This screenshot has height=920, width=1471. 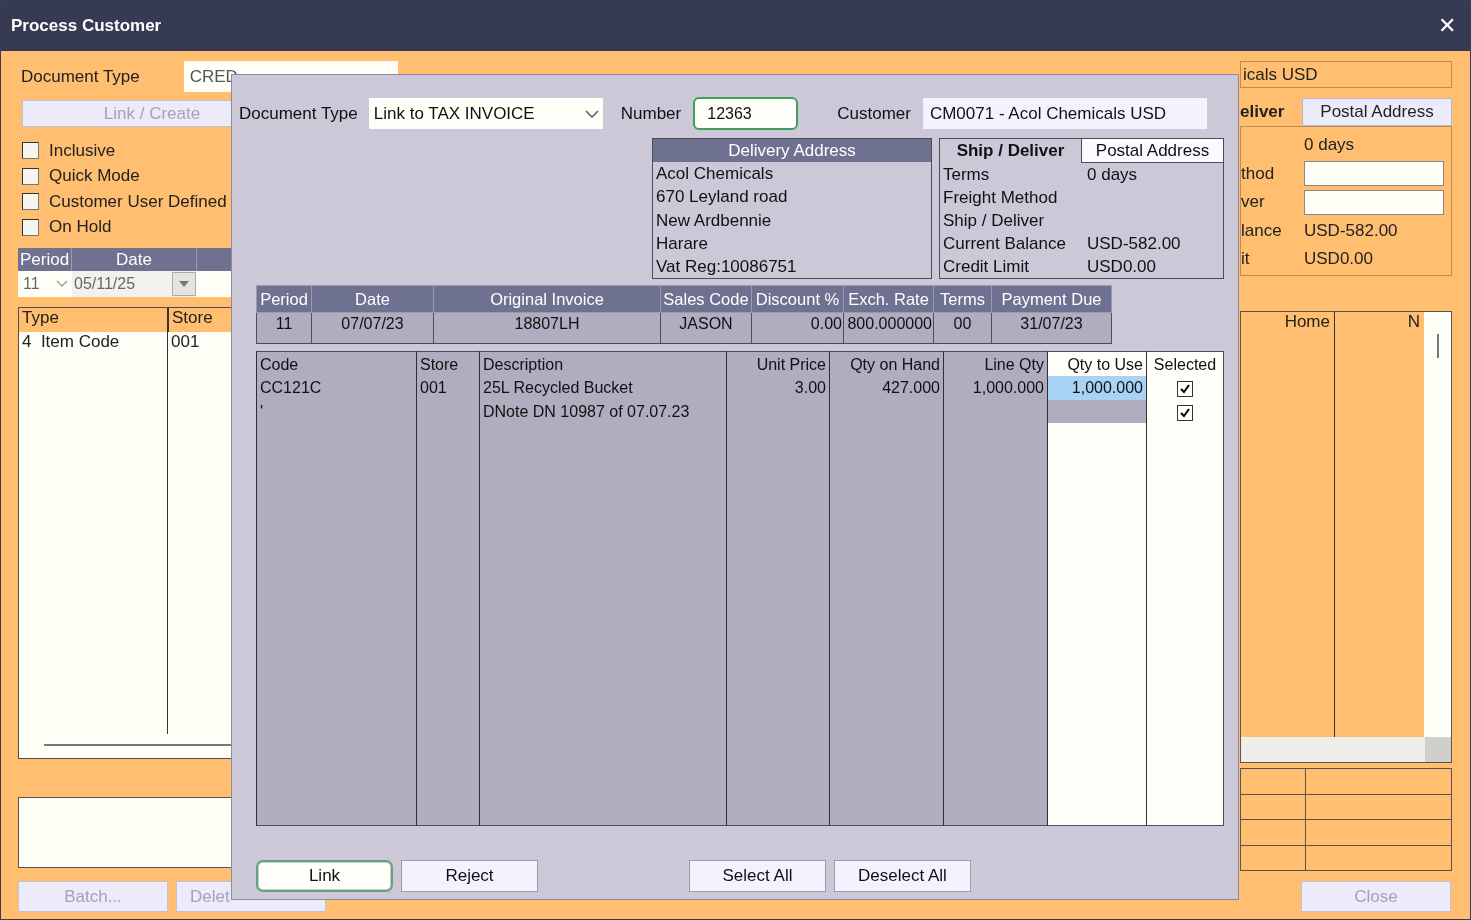 What do you see at coordinates (682, 243) in the screenshot?
I see `address-line: Harare` at bounding box center [682, 243].